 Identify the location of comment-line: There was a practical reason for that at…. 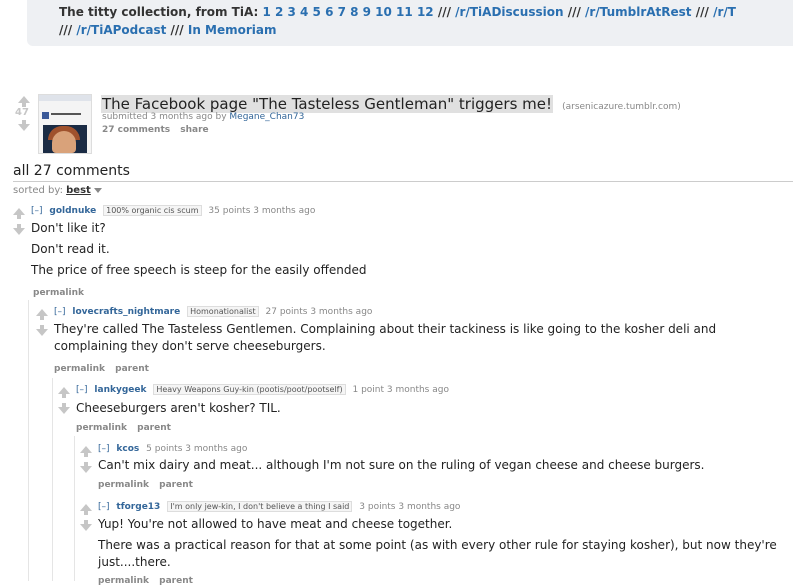
(437, 553).